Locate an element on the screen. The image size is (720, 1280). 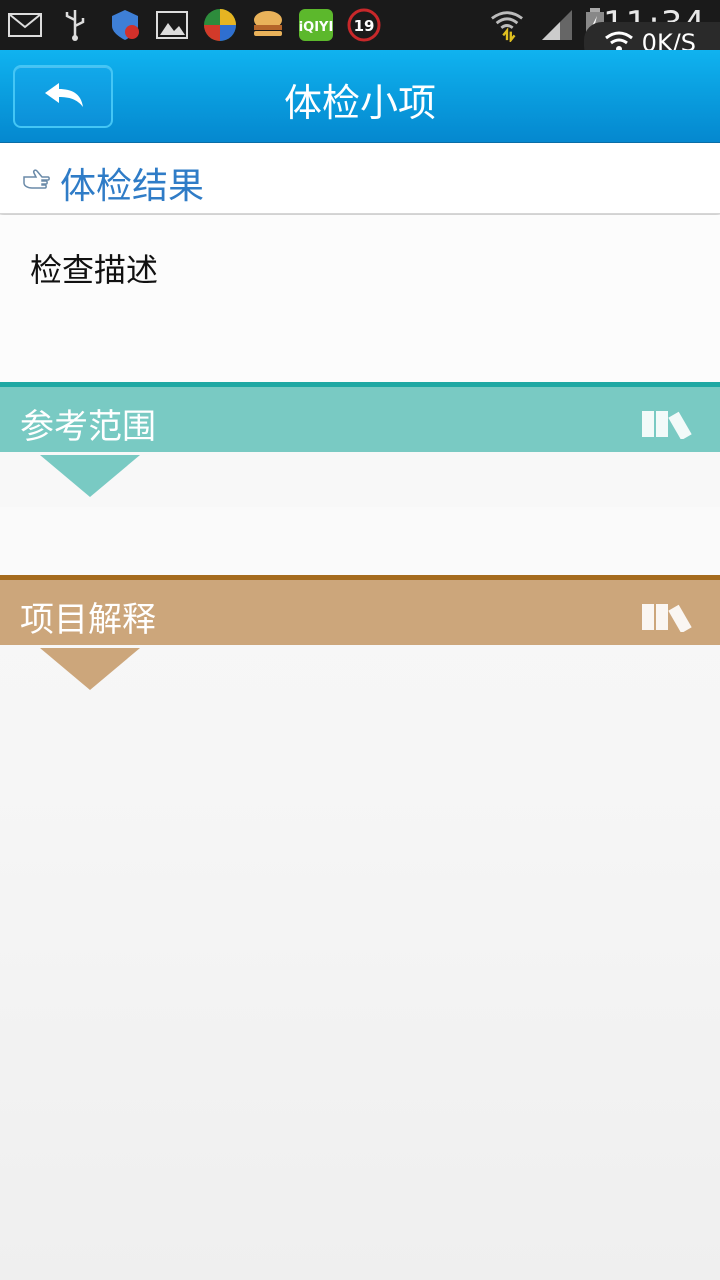
wifi-data-icon is located at coordinates (507, 25).